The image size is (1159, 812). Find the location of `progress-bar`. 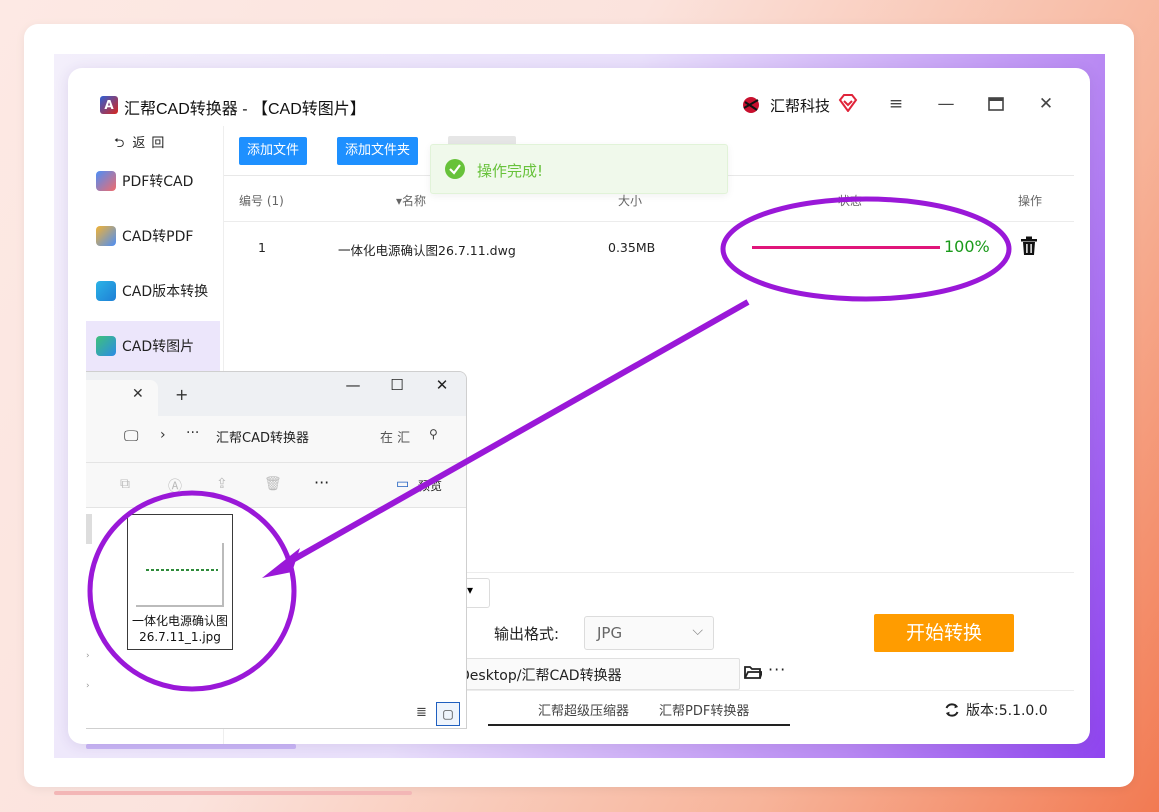

progress-bar is located at coordinates (846, 247).